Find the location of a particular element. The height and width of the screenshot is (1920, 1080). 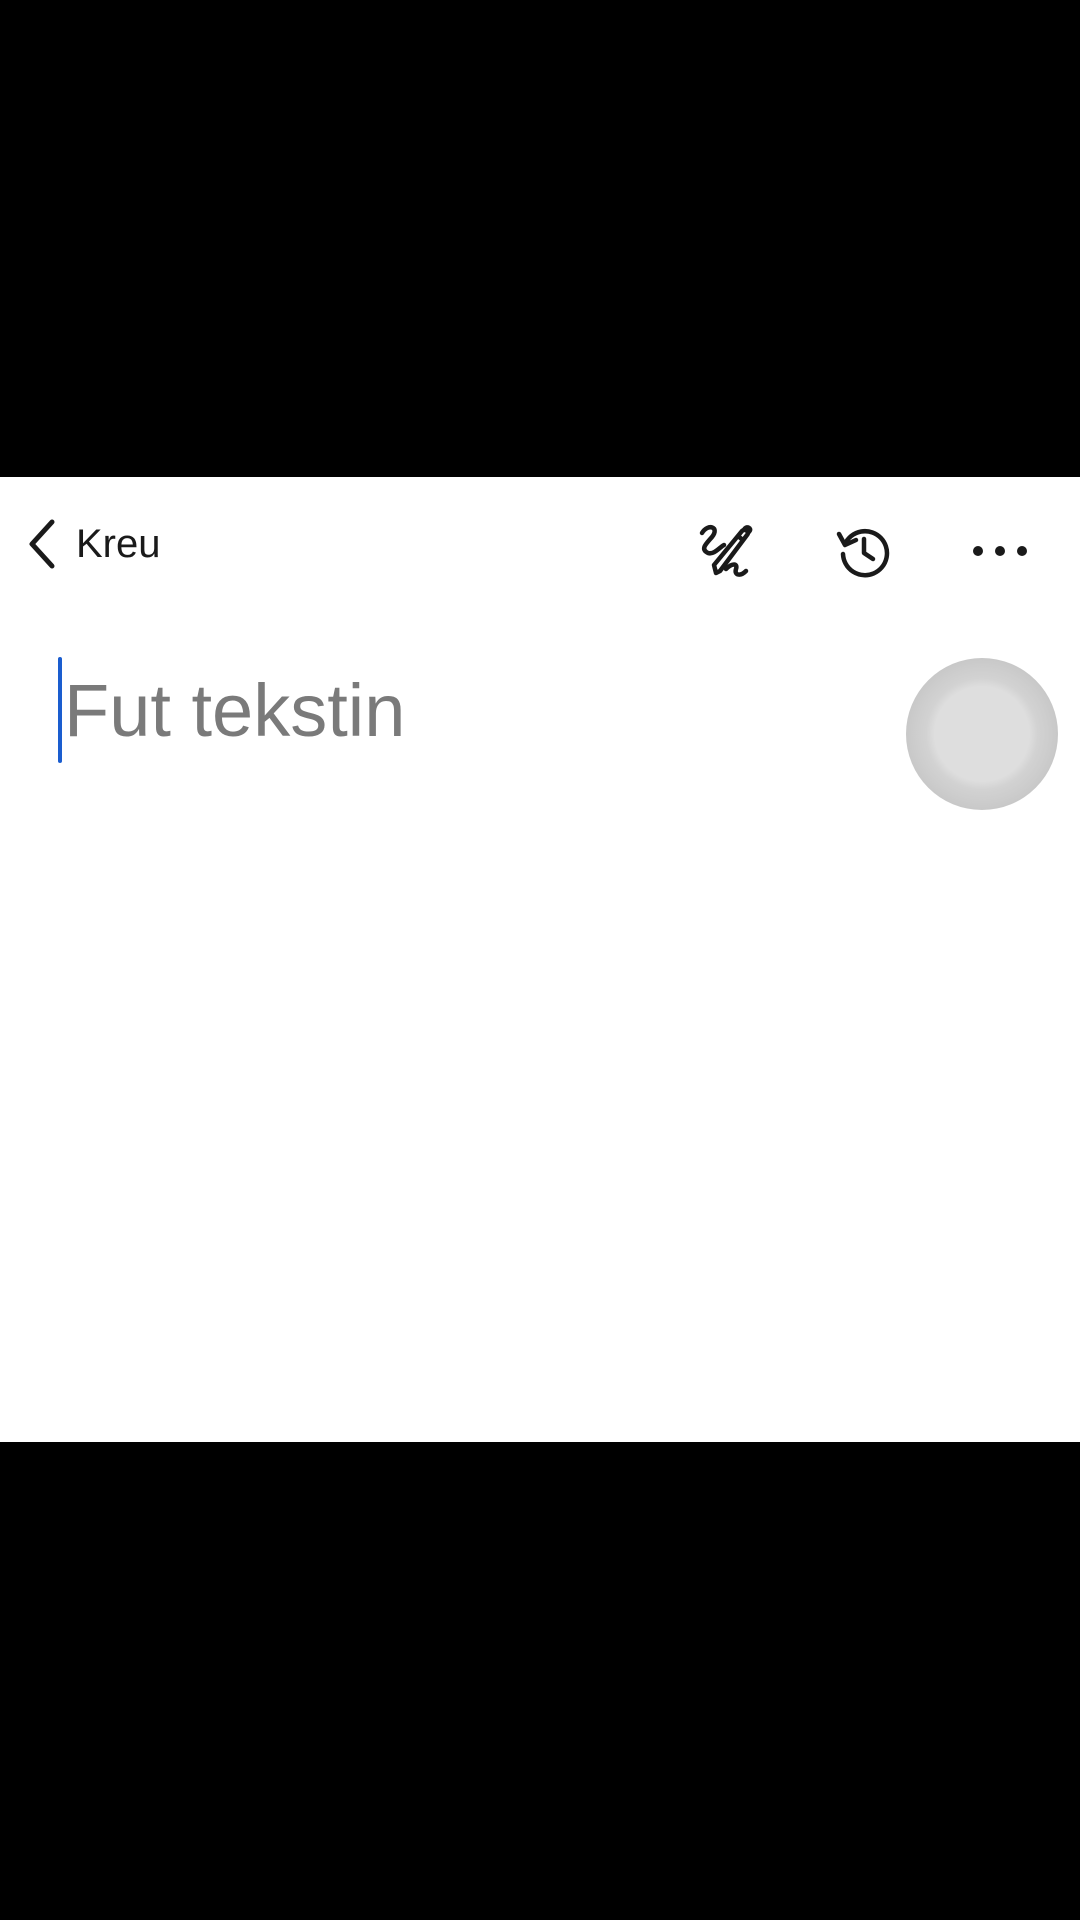

text-caret is located at coordinates (60, 710).